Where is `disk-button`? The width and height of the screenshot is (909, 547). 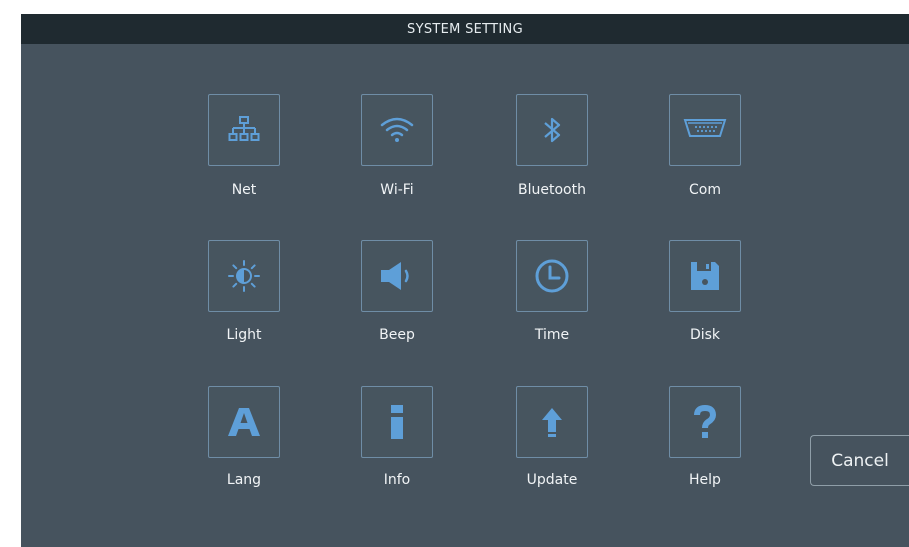 disk-button is located at coordinates (705, 276).